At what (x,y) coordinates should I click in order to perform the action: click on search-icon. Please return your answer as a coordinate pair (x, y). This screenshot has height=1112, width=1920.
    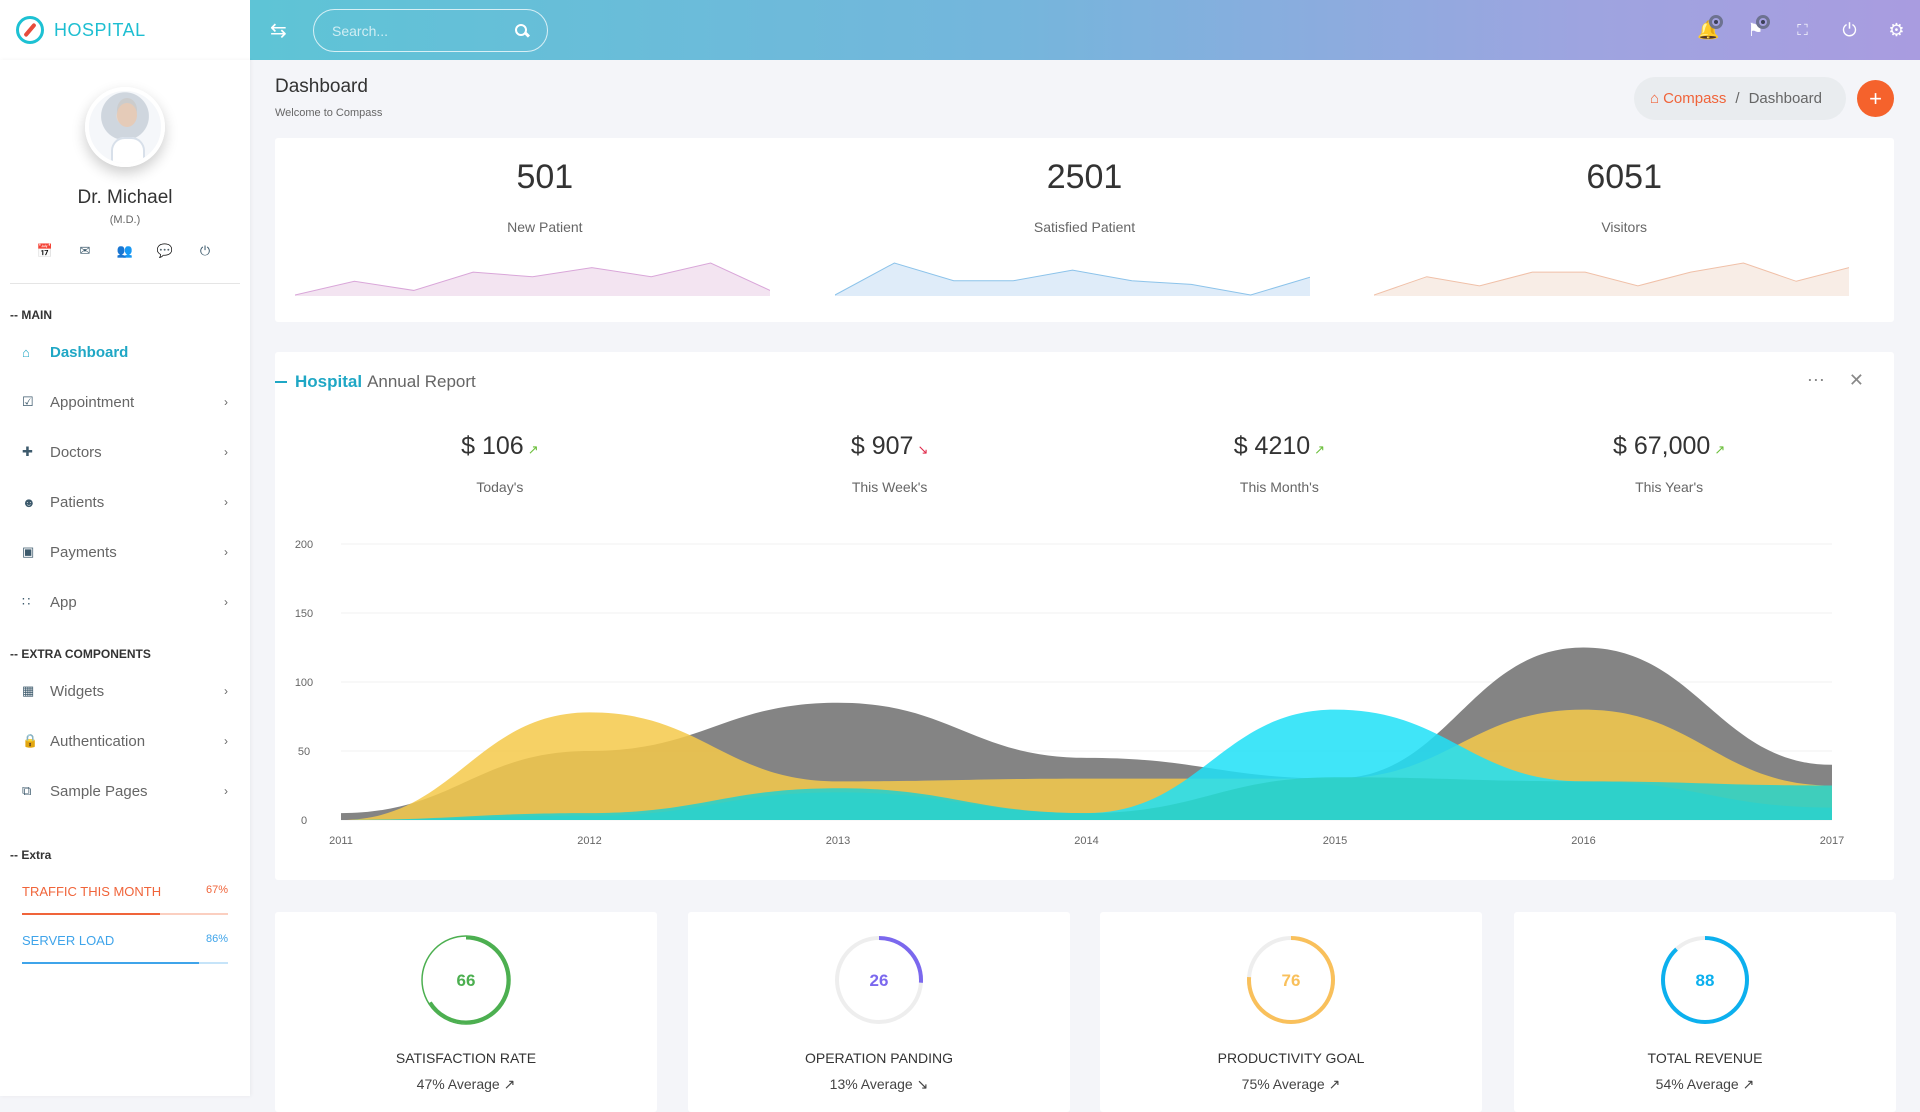
    Looking at the image, I should click on (522, 30).